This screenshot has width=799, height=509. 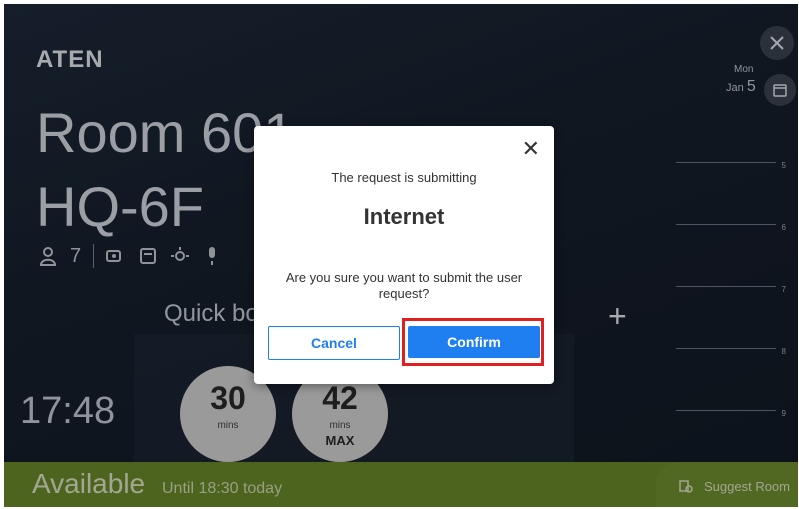 I want to click on confirm-highlight, so click(x=473, y=342).